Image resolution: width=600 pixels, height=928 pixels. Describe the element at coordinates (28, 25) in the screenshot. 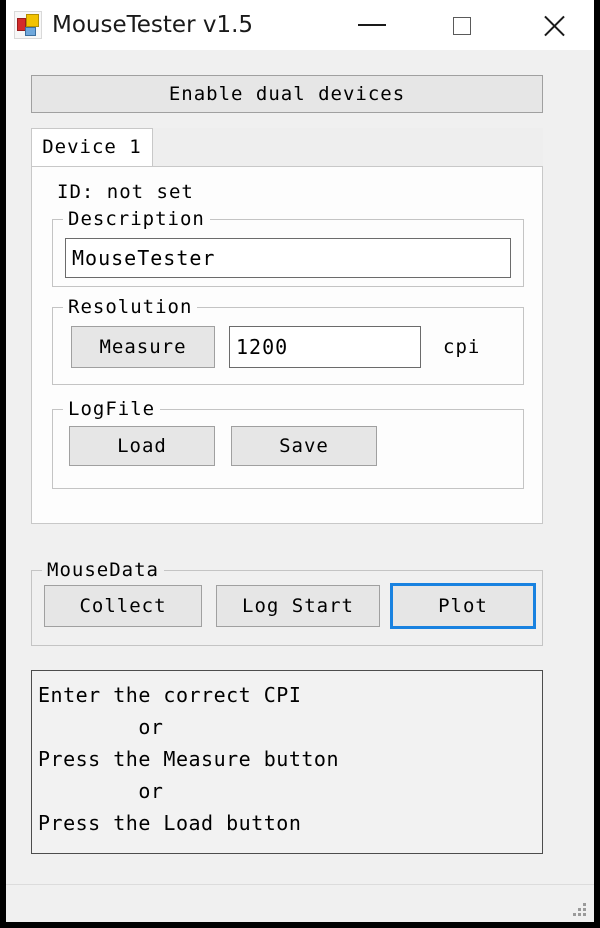

I see `app-icon` at that location.